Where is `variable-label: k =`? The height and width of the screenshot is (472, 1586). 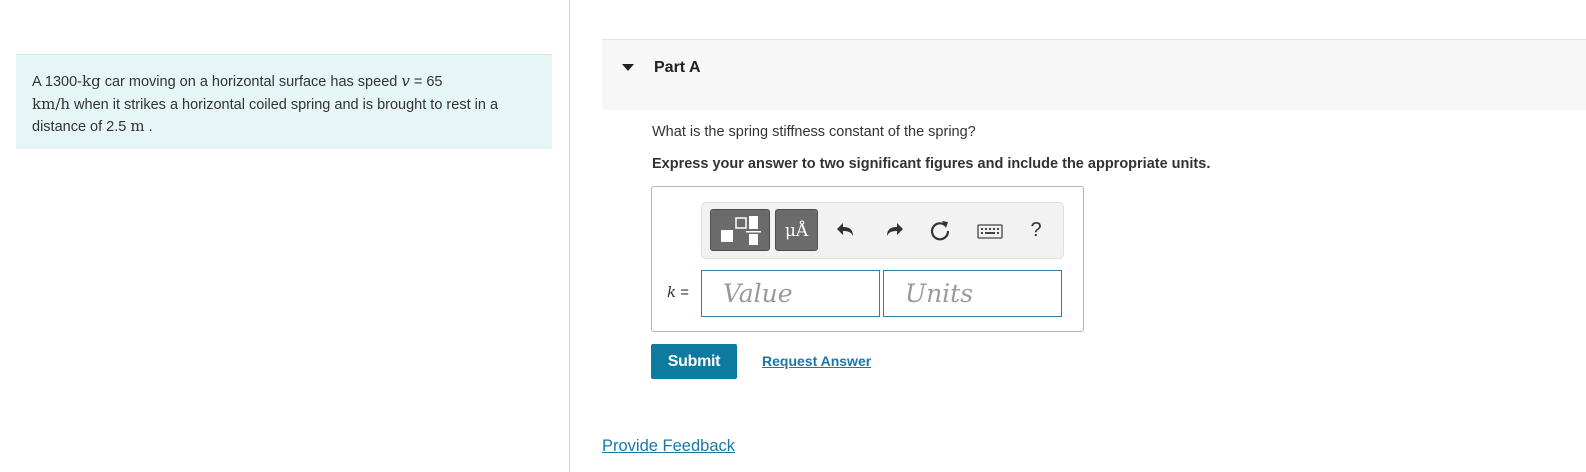 variable-label: k = is located at coordinates (678, 292).